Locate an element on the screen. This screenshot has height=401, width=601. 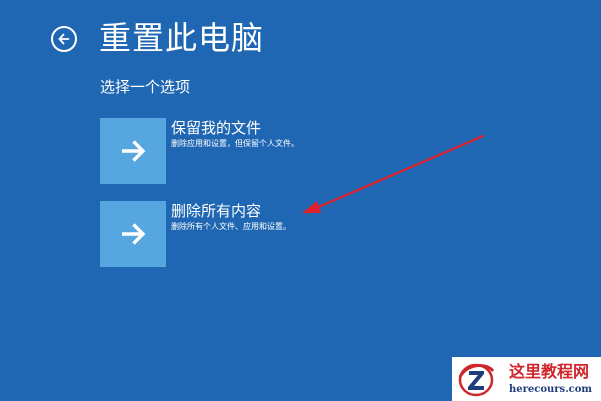
option-title: 删除所有内容 is located at coordinates (216, 211).